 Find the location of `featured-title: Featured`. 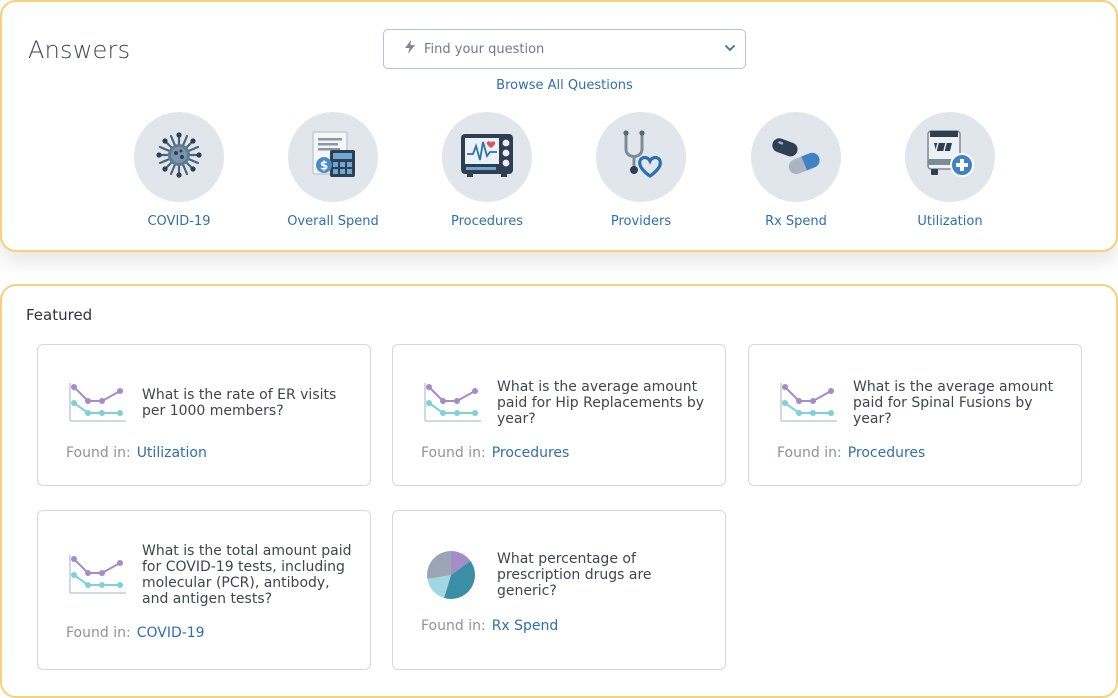

featured-title: Featured is located at coordinates (59, 315).